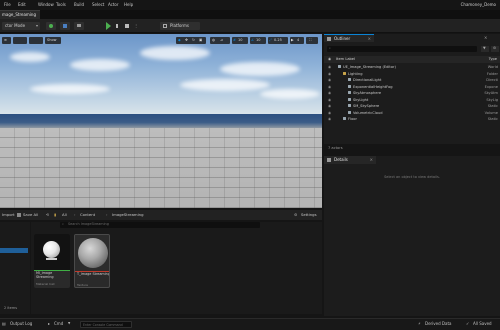 Image resolution: width=500 pixels, height=330 pixels. I want to click on outliner-row-label: SkyLight, so click(361, 99).